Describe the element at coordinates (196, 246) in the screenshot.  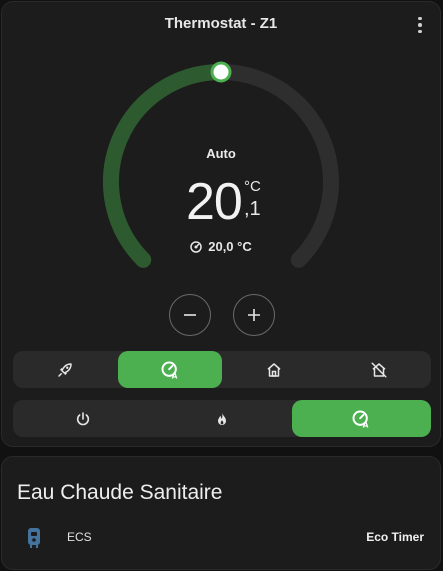
I see `thermometer-gauge-icon` at that location.